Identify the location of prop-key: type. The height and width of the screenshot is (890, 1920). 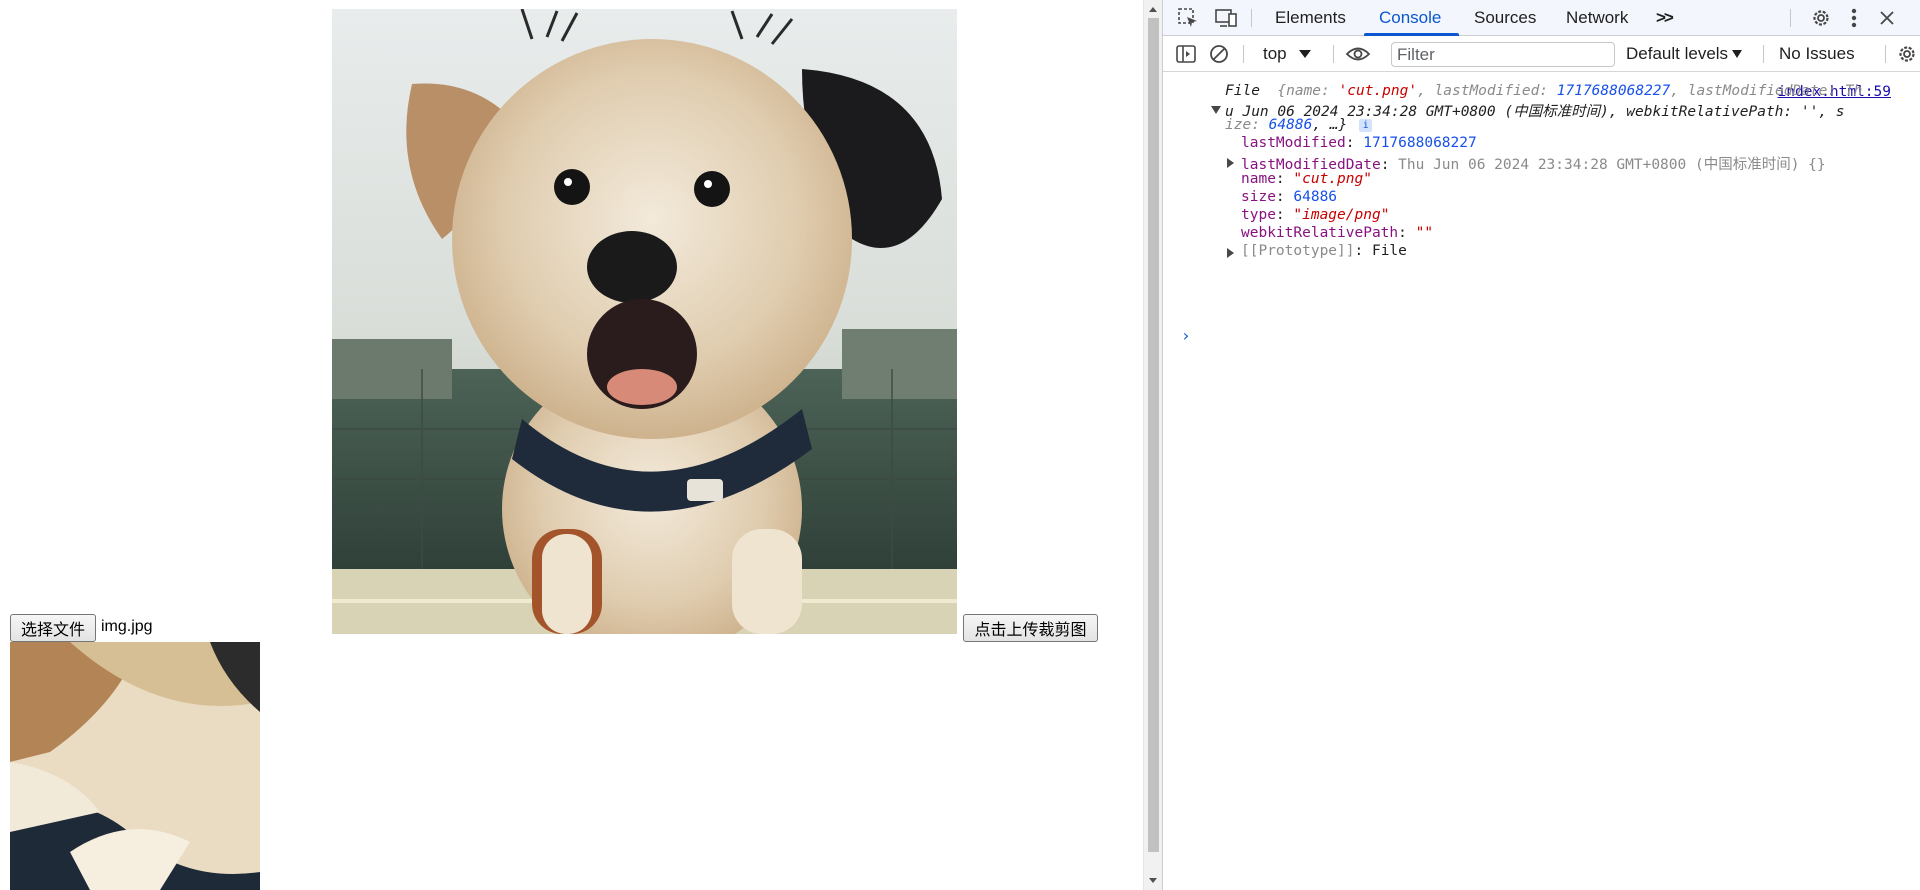
(1258, 215).